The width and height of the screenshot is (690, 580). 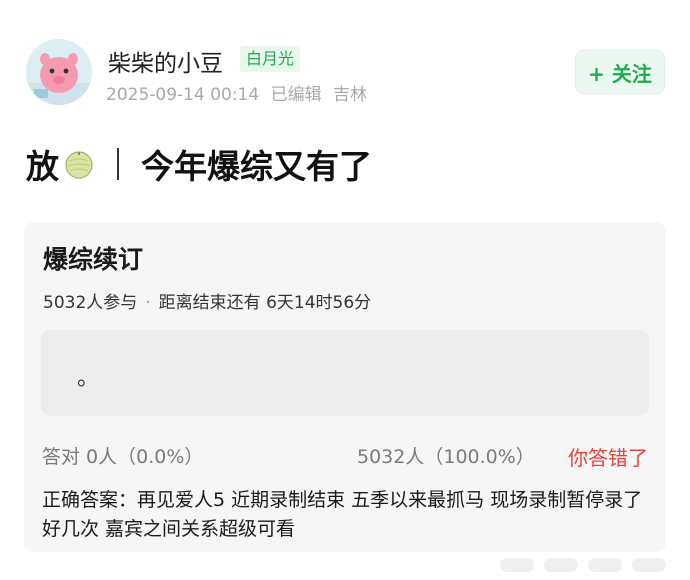 I want to click on post-meta: 2025-09-14 00:14 已编辑 吉林, so click(x=239, y=92).